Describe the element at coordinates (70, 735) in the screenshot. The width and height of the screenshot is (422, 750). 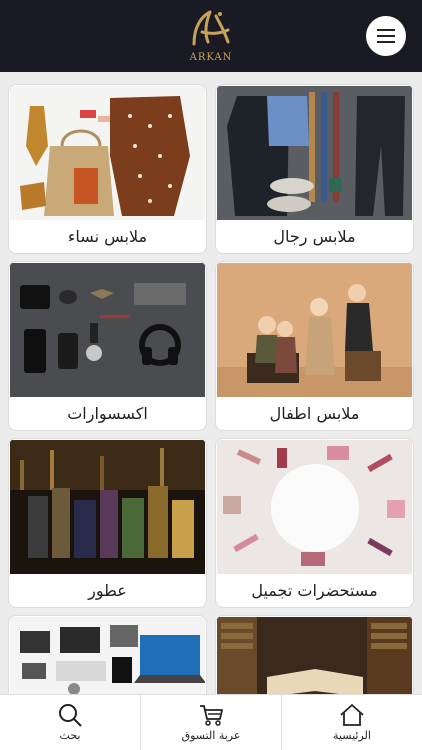
I see `nav-search-label: بحث` at that location.